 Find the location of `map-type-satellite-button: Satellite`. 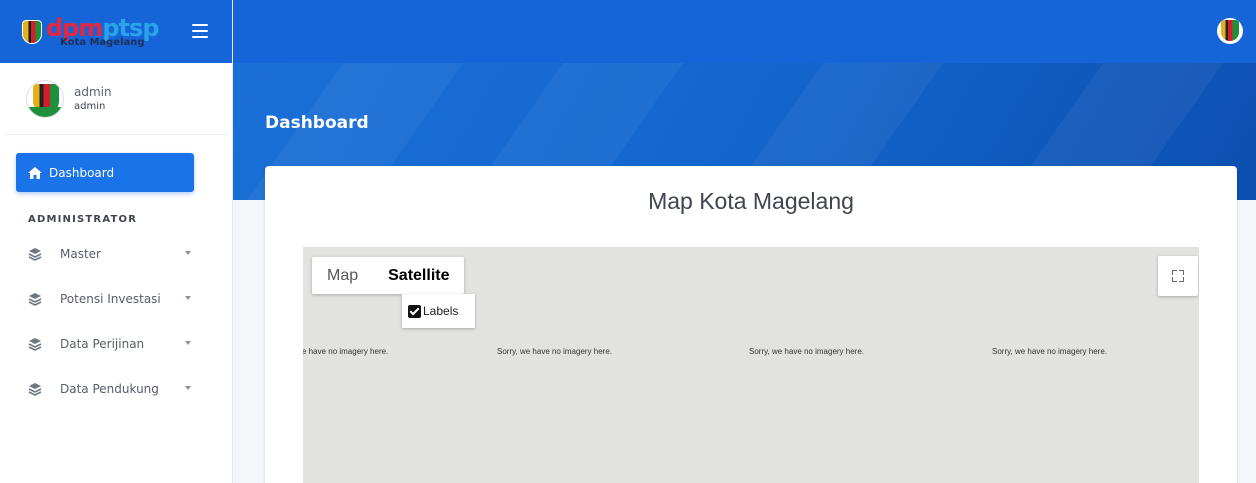

map-type-satellite-button: Satellite is located at coordinates (418, 275).